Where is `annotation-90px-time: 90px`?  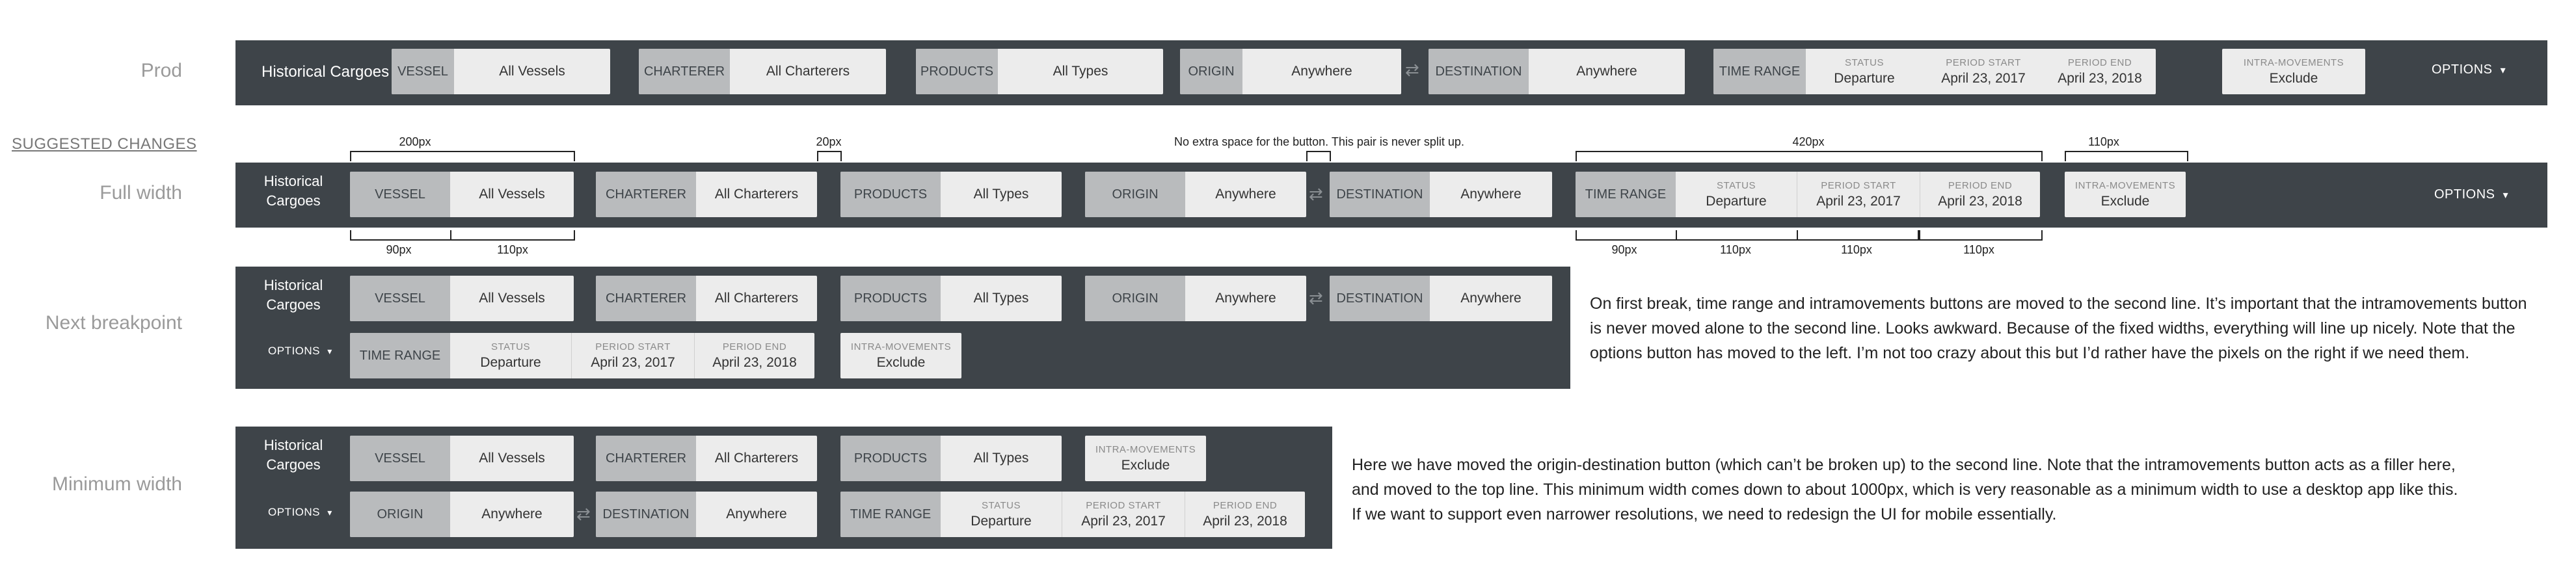
annotation-90px-time: 90px is located at coordinates (1624, 249).